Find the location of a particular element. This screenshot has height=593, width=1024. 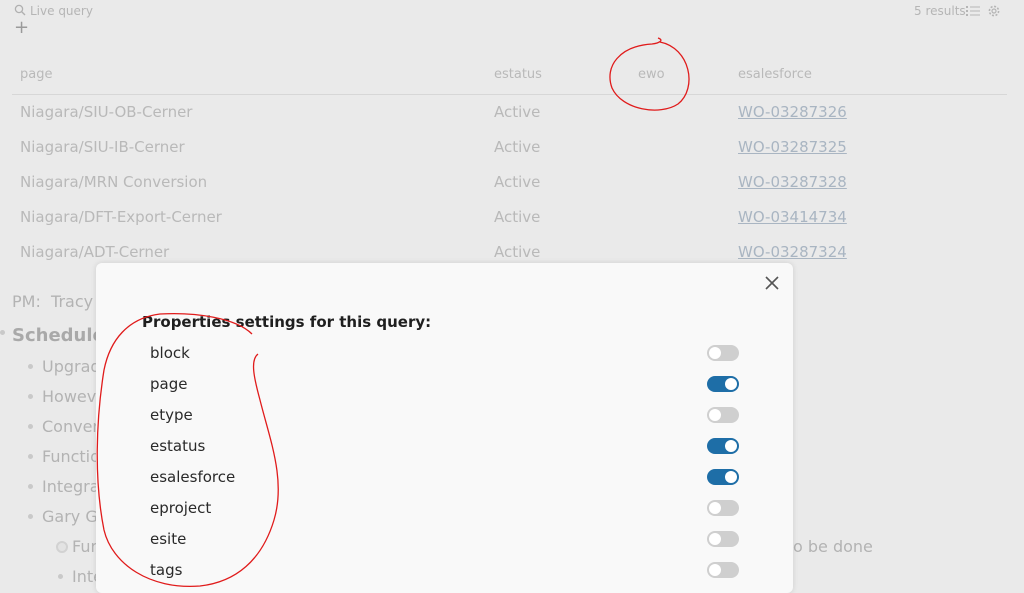

property-label-etype: etype is located at coordinates (171, 415).